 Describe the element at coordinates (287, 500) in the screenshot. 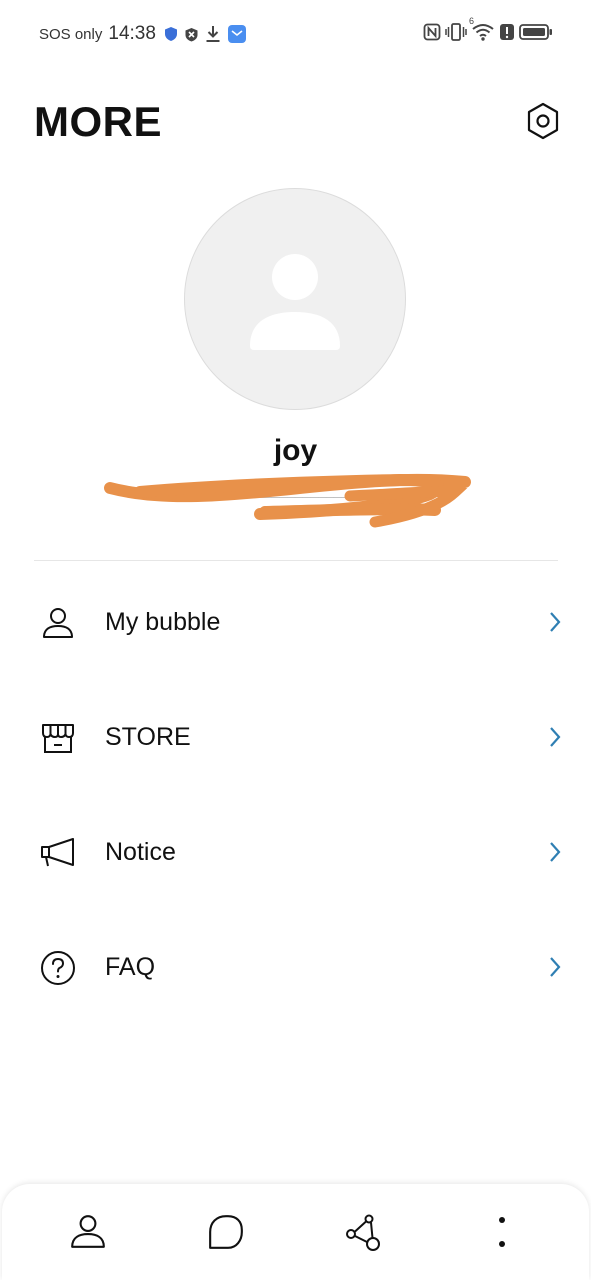

I see `redaction-scribble` at that location.